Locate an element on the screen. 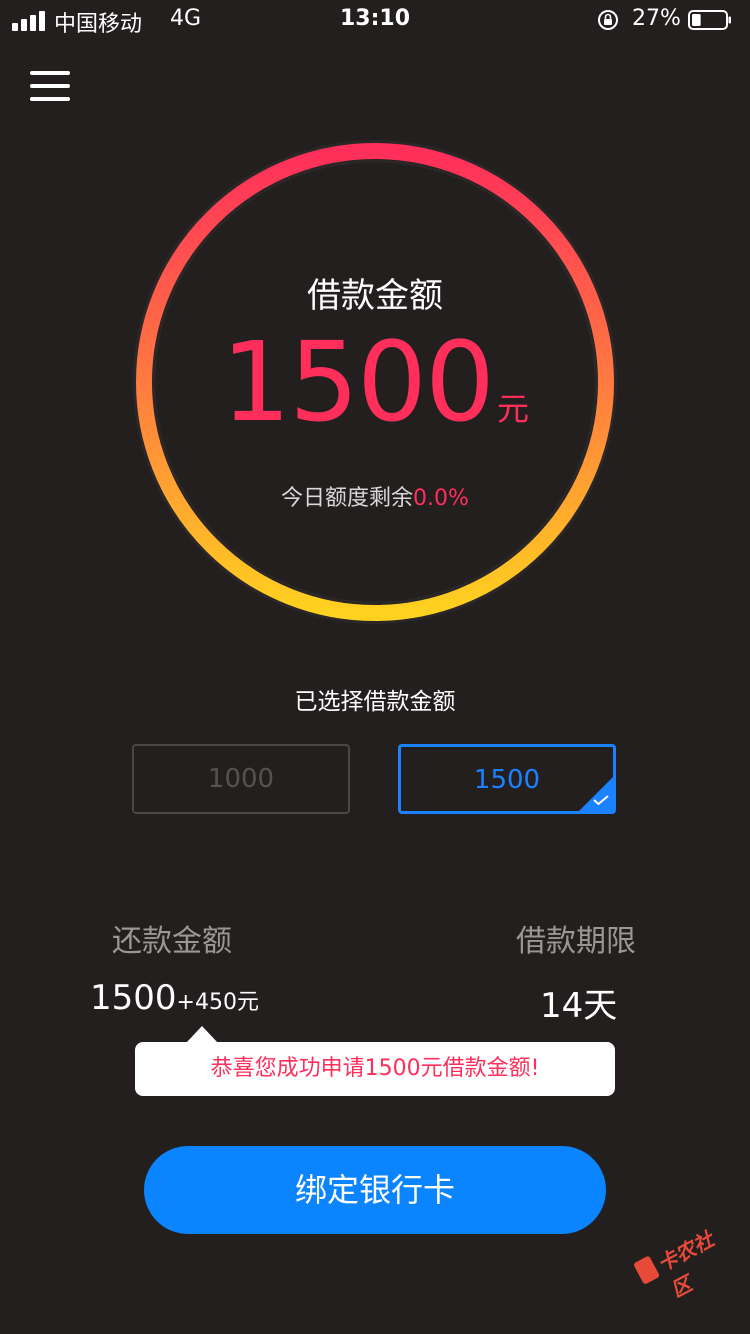 This screenshot has width=750, height=1334. repayment-amount-value: 1500+450元 is located at coordinates (174, 998).